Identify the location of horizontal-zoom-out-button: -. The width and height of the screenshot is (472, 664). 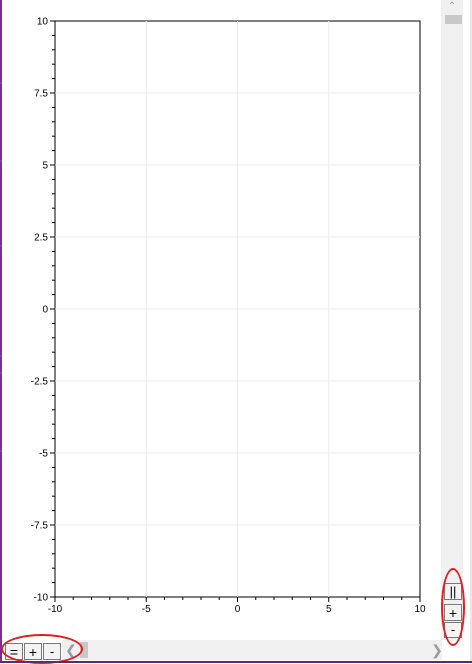
(52, 651).